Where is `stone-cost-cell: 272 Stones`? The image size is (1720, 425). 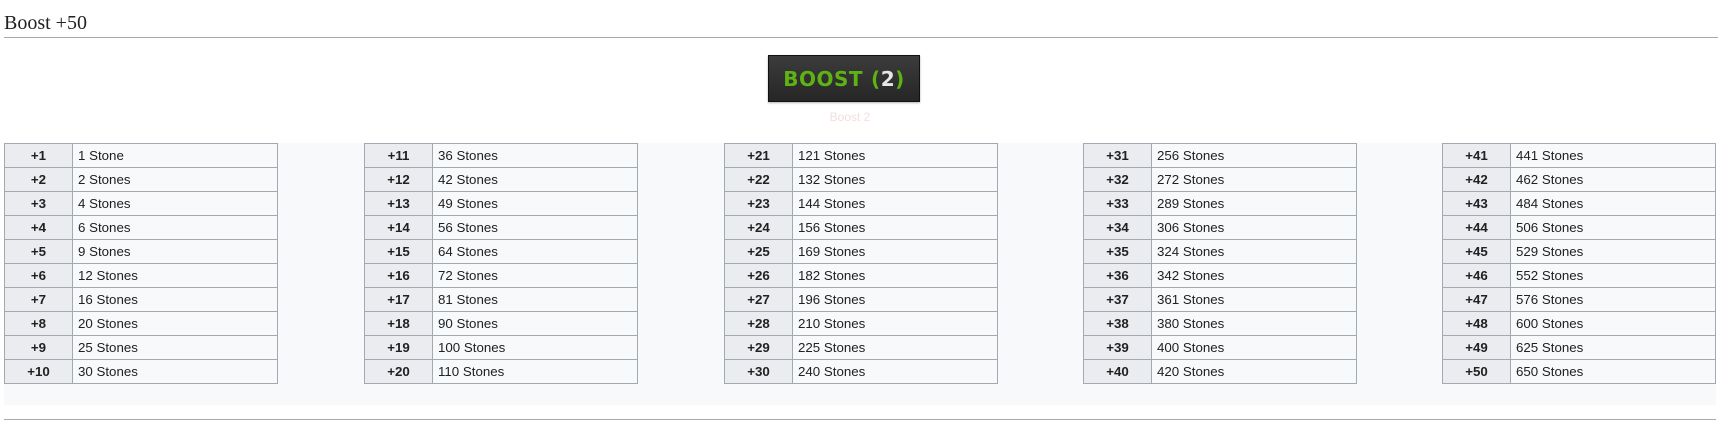
stone-cost-cell: 272 Stones is located at coordinates (1254, 179).